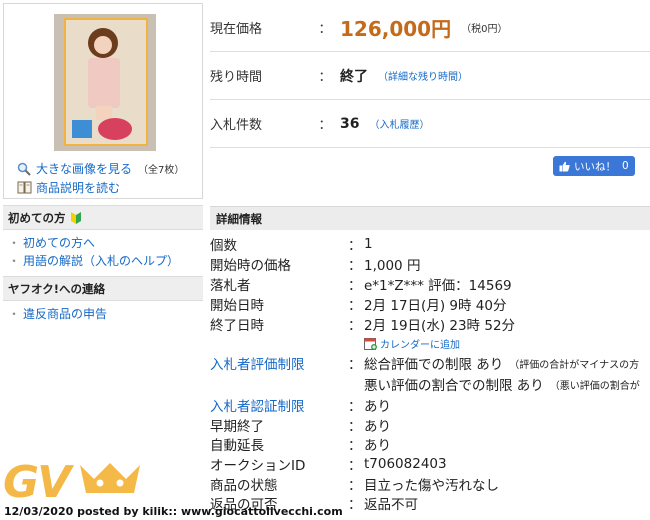 Image resolution: width=650 pixels, height=520 pixels. What do you see at coordinates (564, 166) in the screenshot?
I see `thumbs-up-icon` at bounding box center [564, 166].